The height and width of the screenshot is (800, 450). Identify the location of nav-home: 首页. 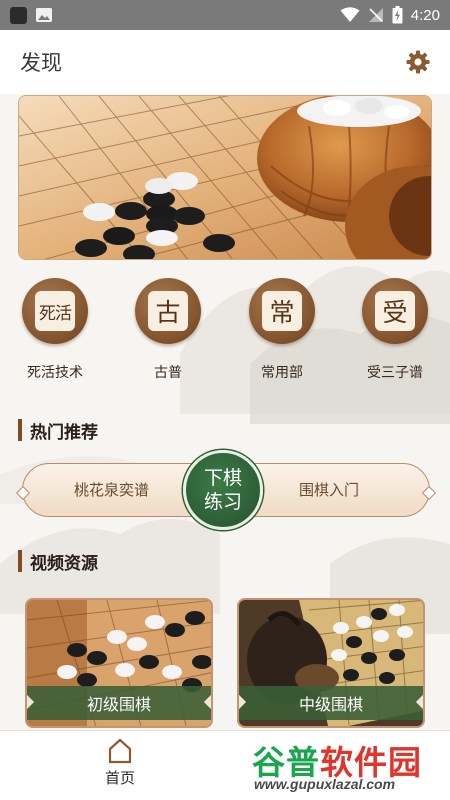
(120, 762).